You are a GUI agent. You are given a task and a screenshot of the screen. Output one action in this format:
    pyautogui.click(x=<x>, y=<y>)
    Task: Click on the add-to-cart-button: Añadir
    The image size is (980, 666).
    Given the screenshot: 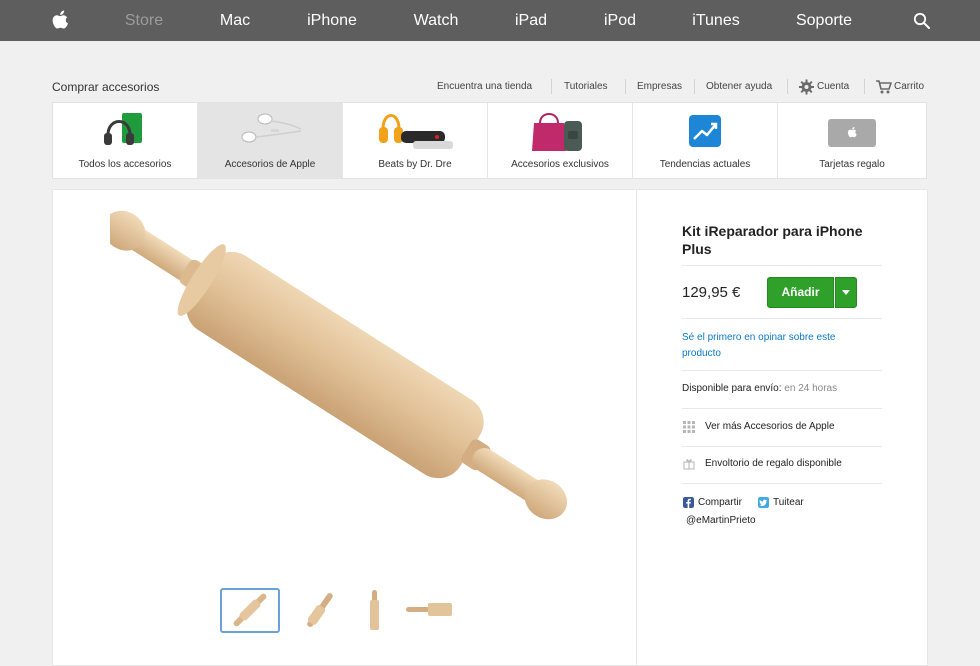 What is the action you would take?
    pyautogui.click(x=800, y=292)
    